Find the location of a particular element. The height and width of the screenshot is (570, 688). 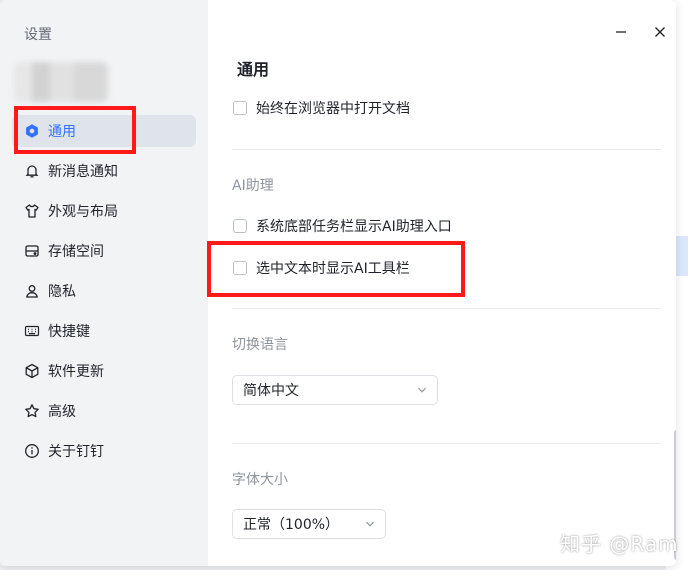

sidebar-item-label: 关于钉钉 is located at coordinates (76, 452).